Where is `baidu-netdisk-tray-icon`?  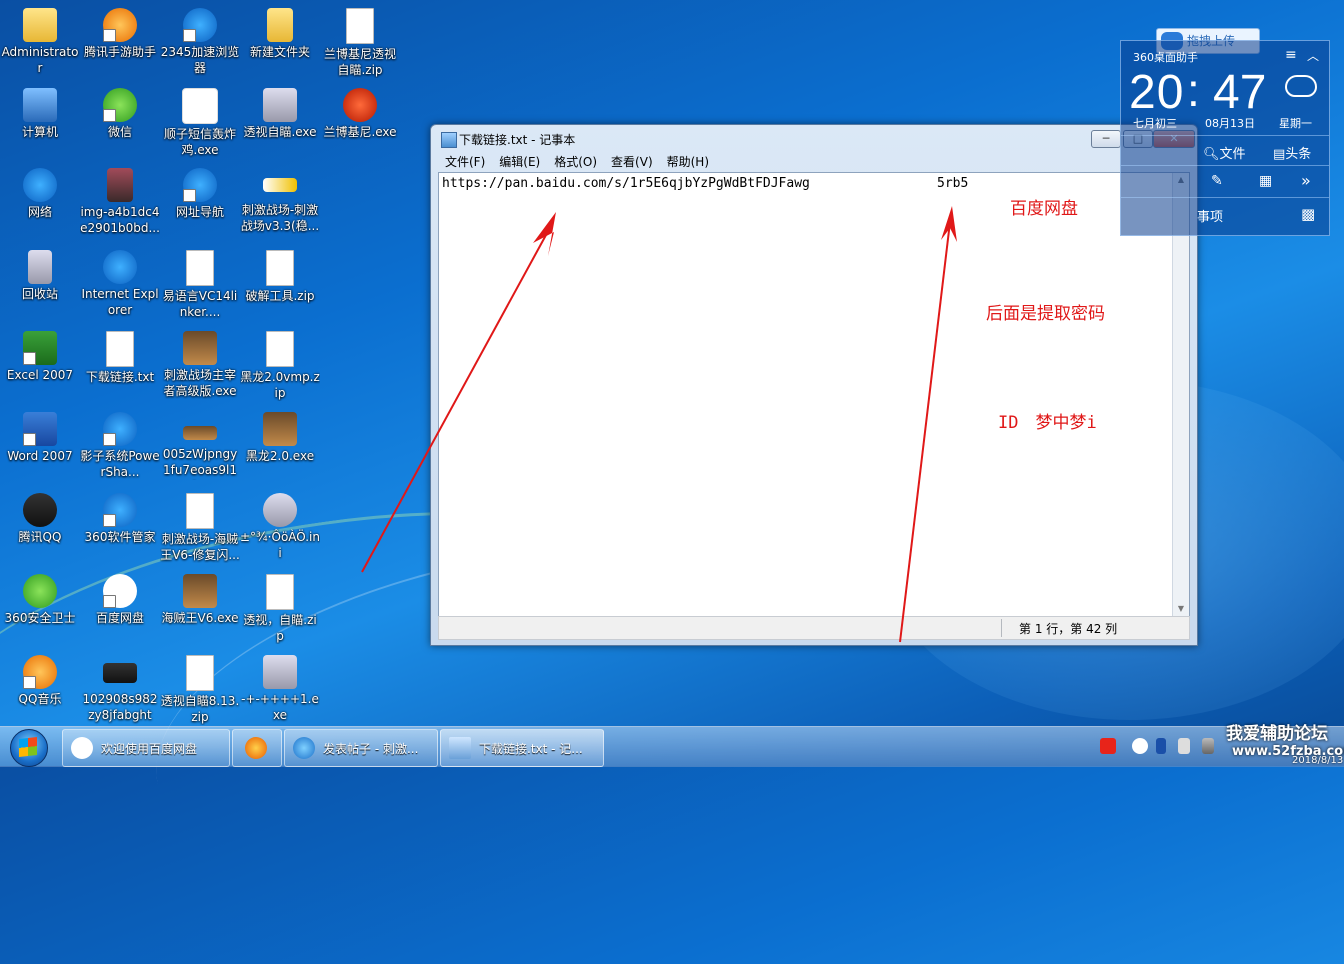 baidu-netdisk-tray-icon is located at coordinates (1140, 746).